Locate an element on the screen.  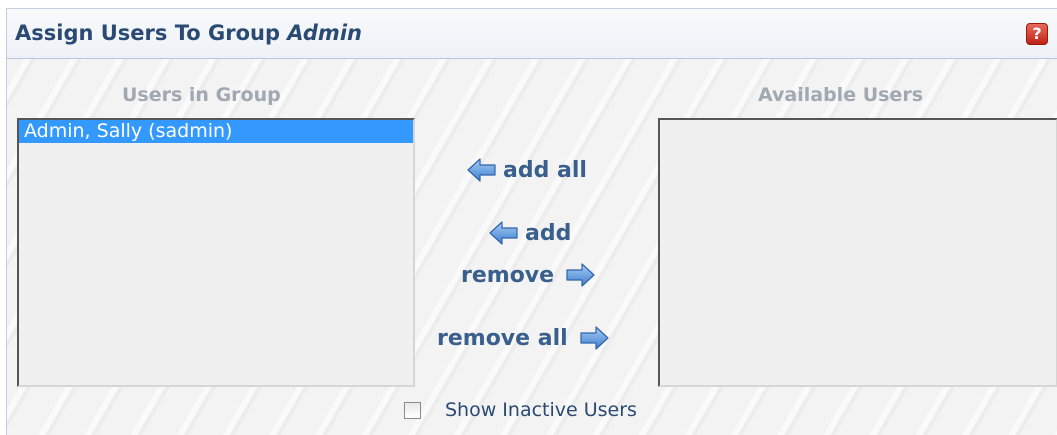
remove-all-label: remove all is located at coordinates (502, 338).